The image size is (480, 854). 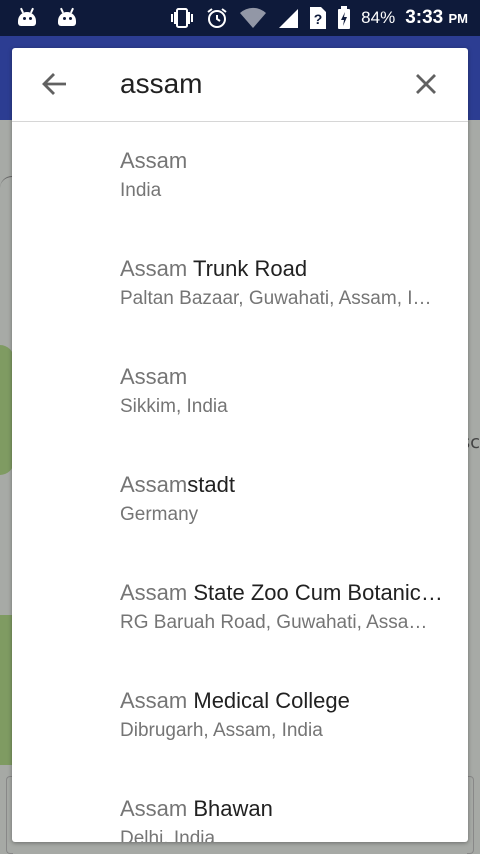 I want to click on alarm-icon, so click(x=217, y=18).